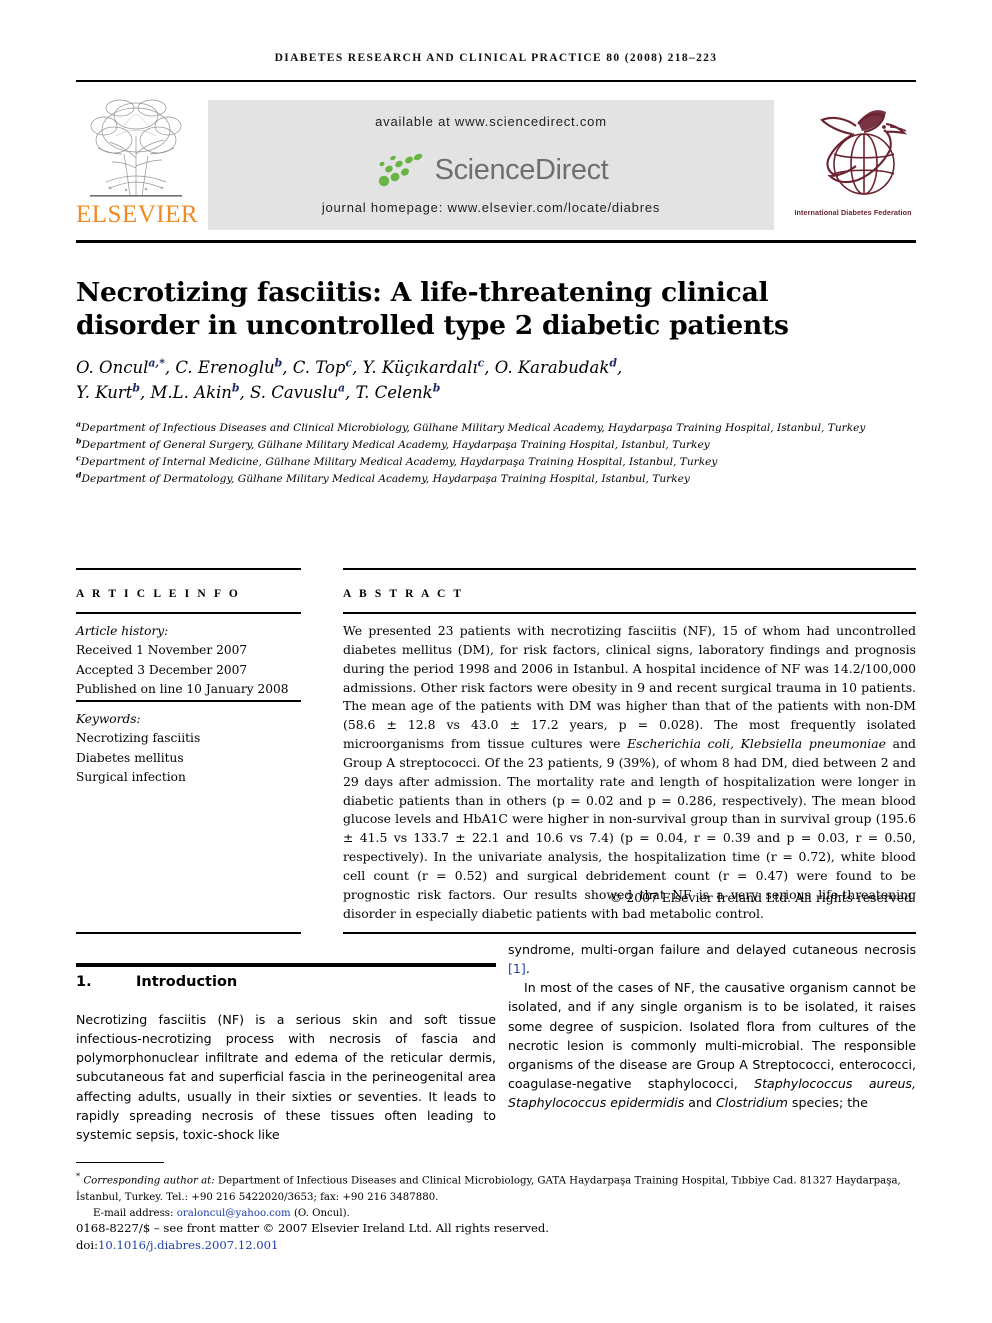 The height and width of the screenshot is (1323, 992). What do you see at coordinates (120, 1163) in the screenshot?
I see `footnote-rule` at bounding box center [120, 1163].